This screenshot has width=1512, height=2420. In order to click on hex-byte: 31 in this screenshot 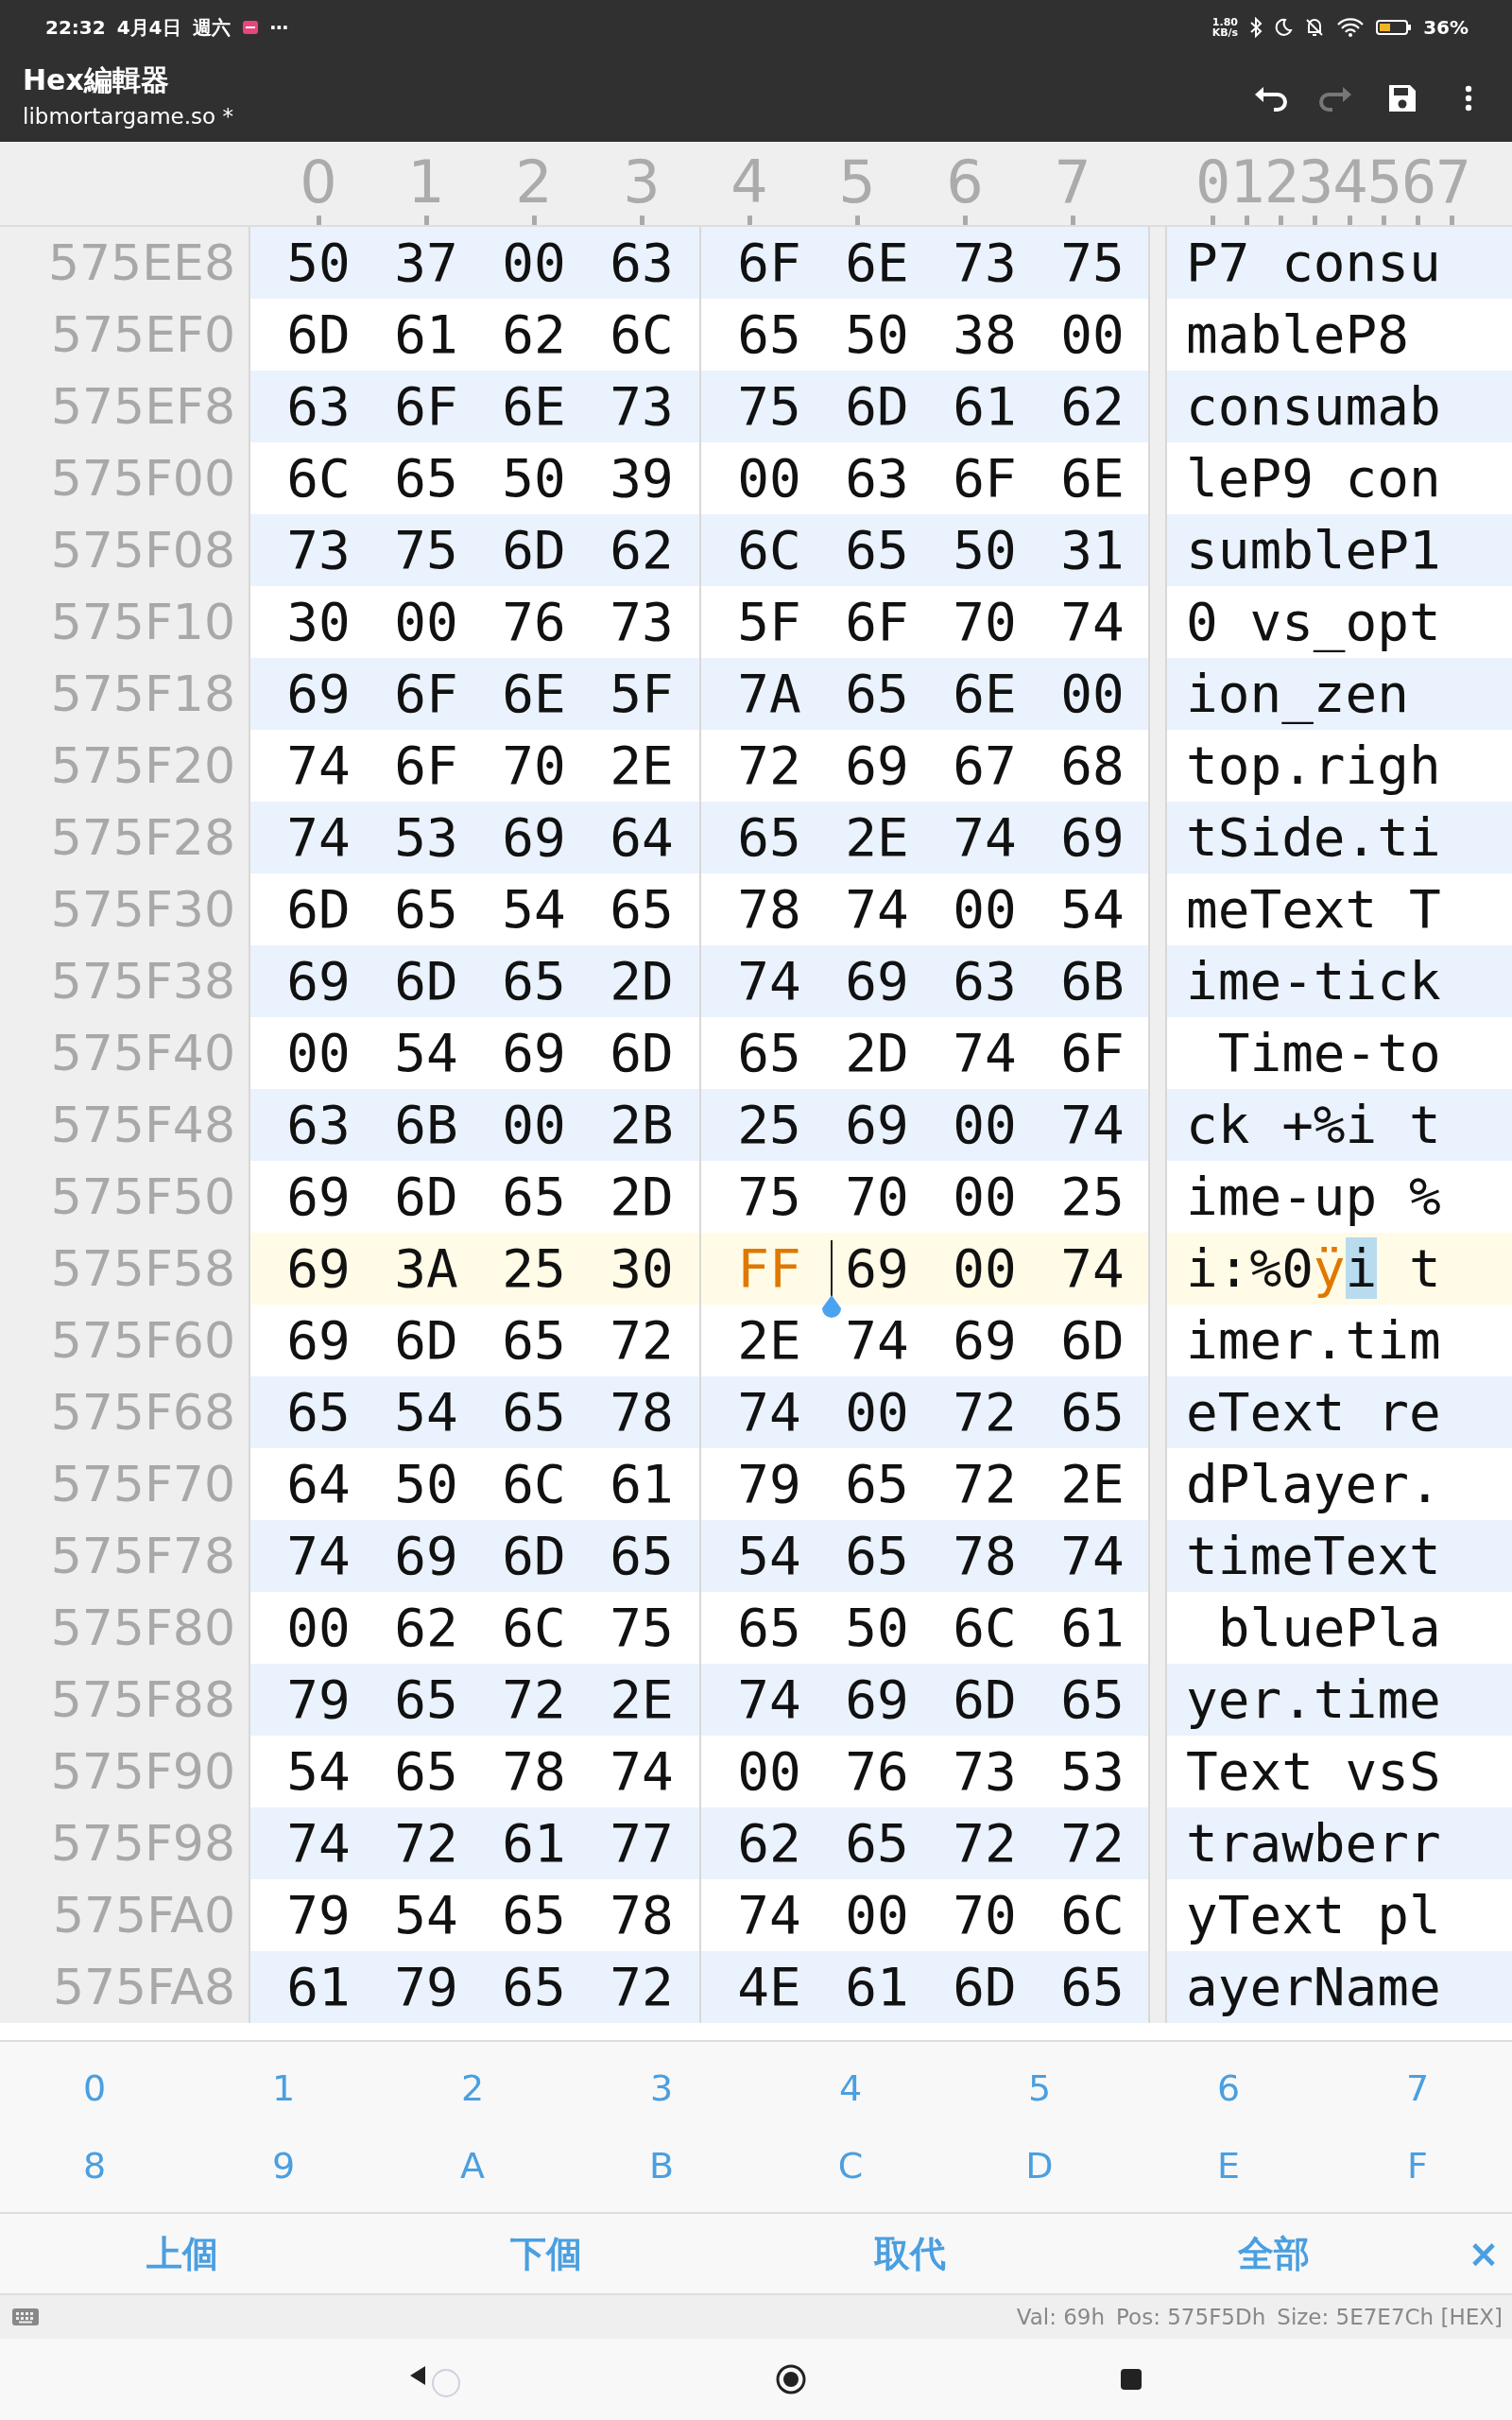, I will do `click(1092, 550)`.